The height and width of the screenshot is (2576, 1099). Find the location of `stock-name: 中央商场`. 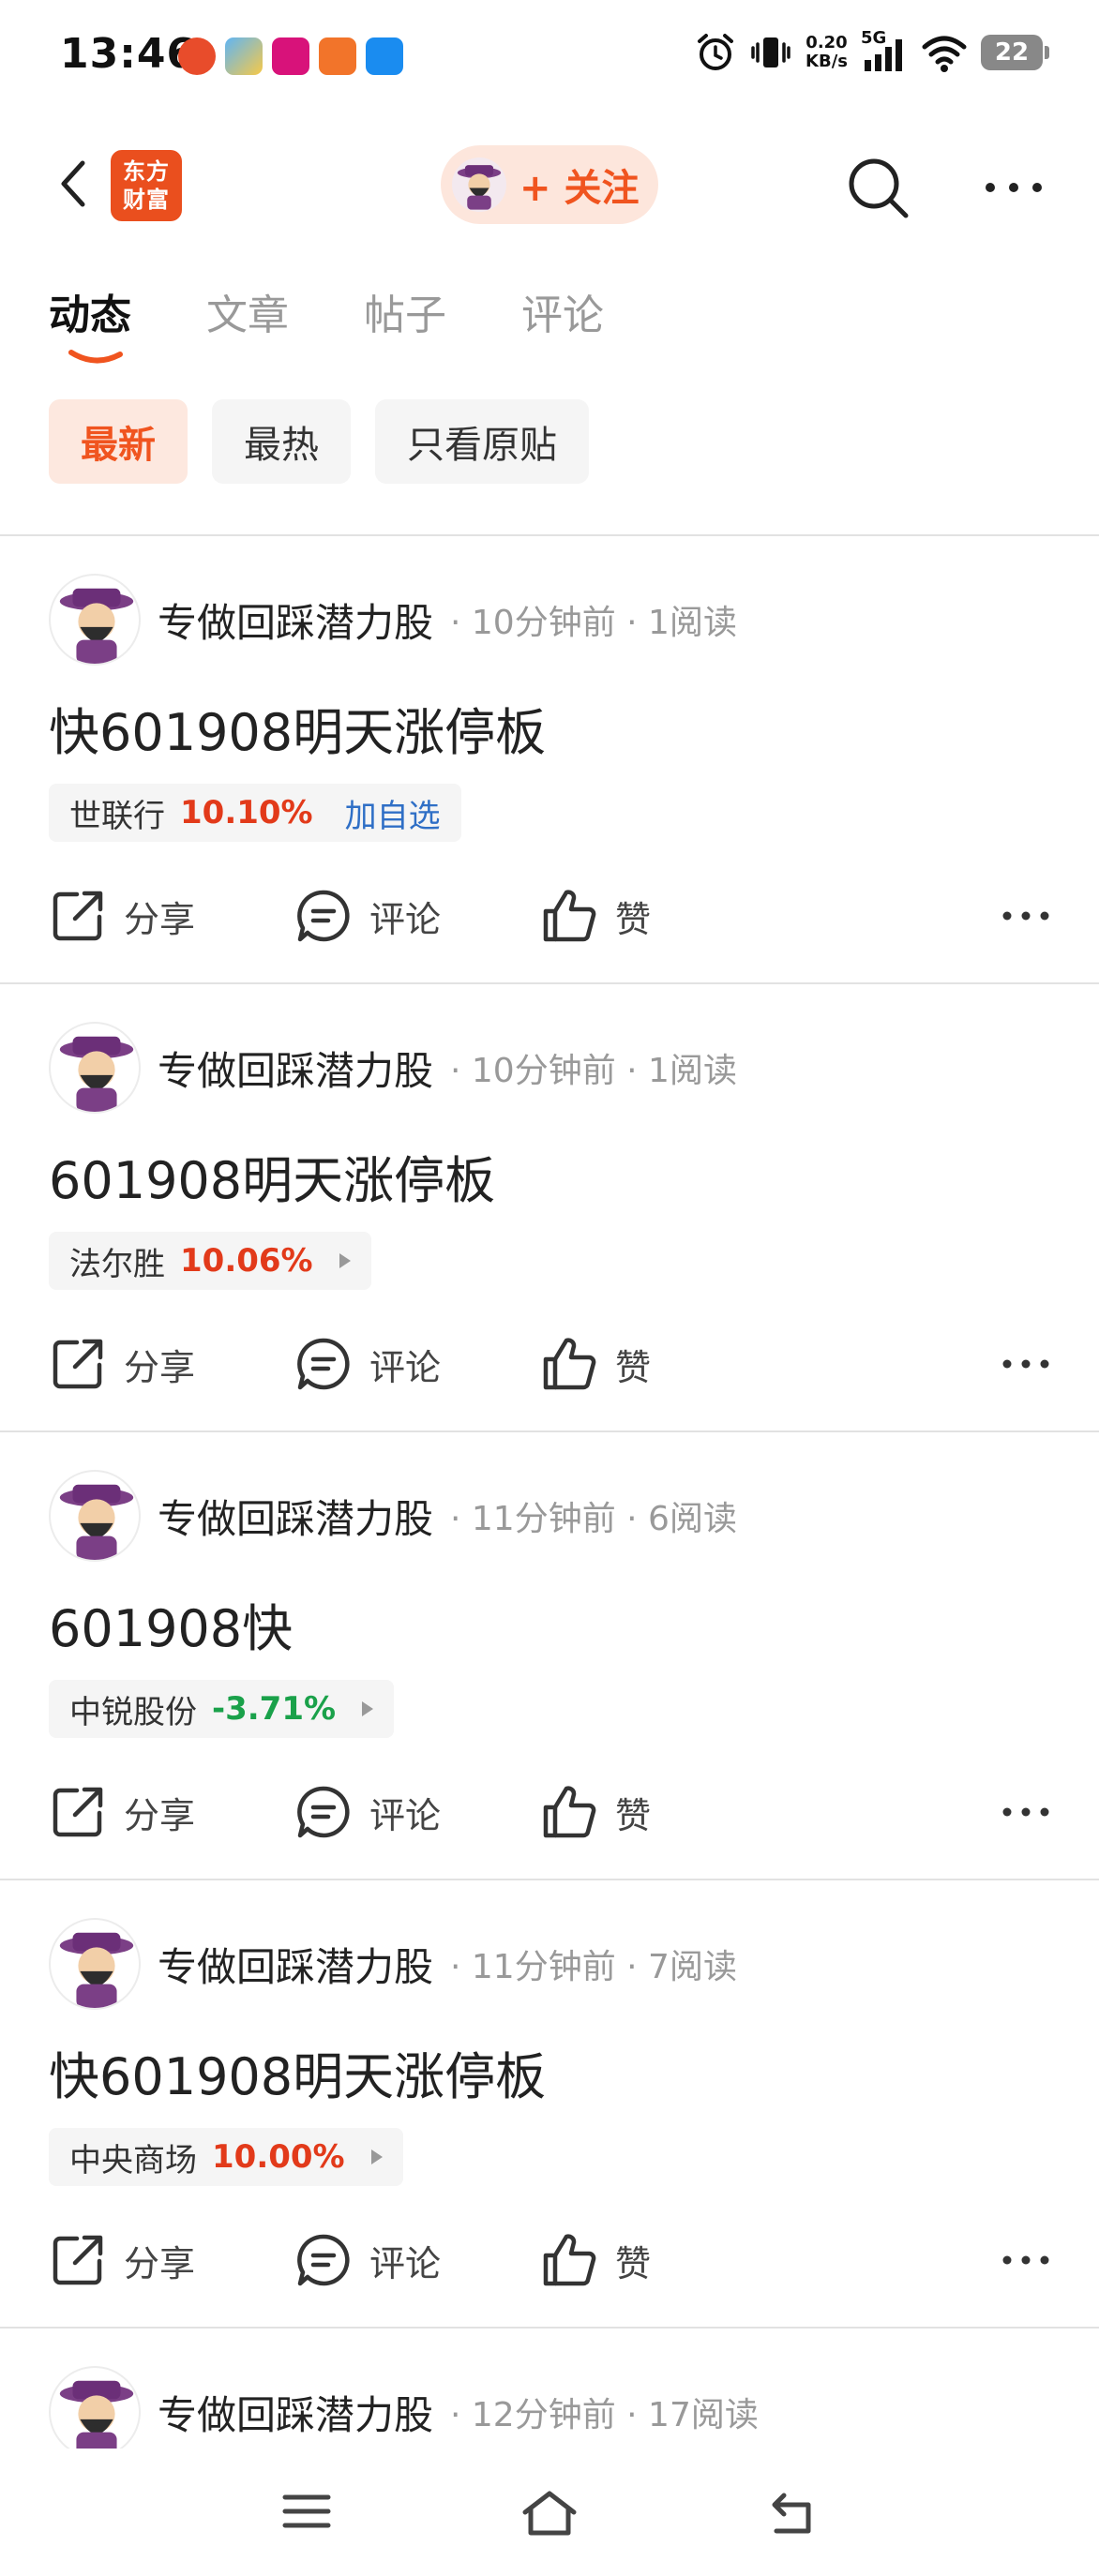

stock-name: 中央商场 is located at coordinates (133, 2160).